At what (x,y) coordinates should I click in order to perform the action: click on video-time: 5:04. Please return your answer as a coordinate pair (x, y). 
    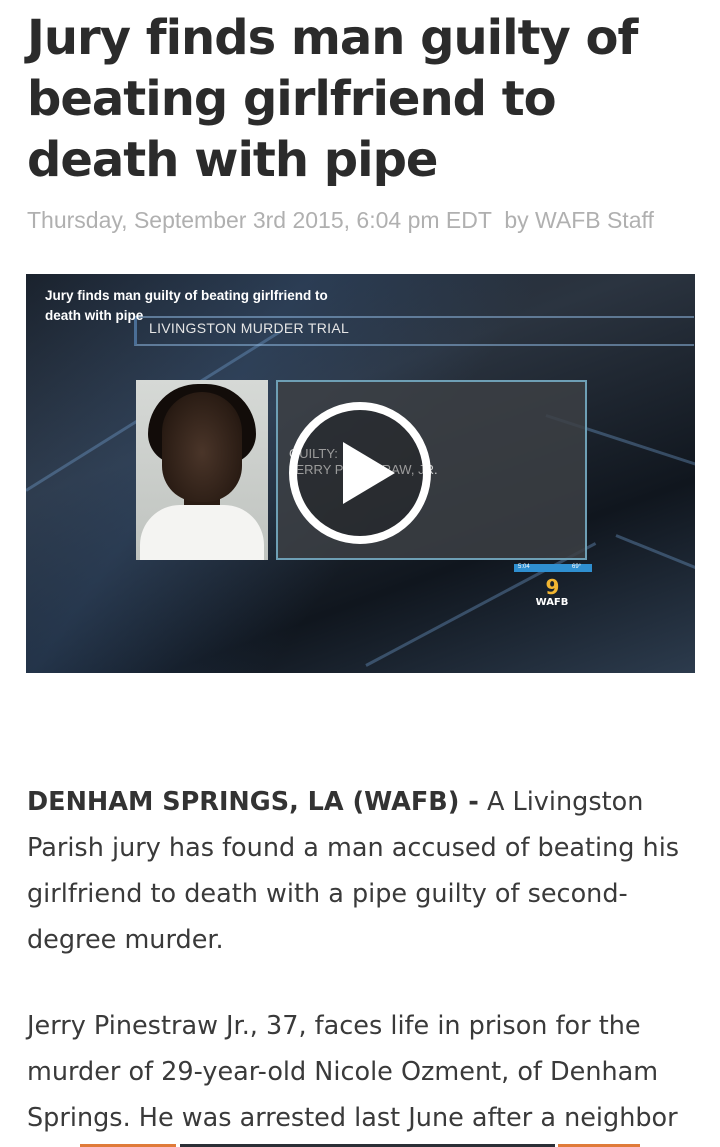
    Looking at the image, I should click on (524, 567).